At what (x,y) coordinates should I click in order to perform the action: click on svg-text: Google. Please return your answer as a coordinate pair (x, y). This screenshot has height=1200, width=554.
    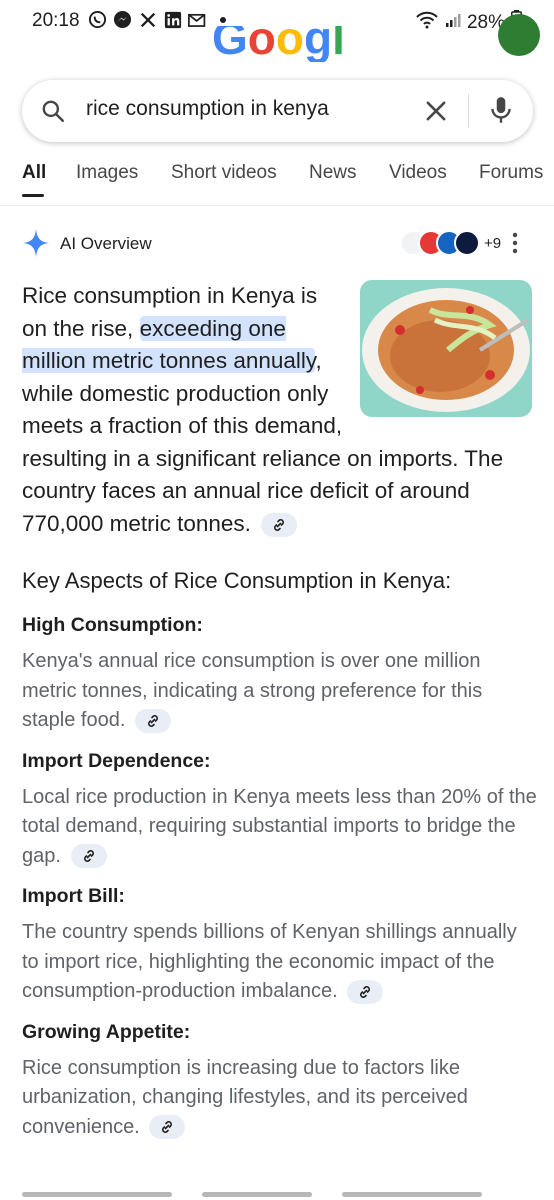
    Looking at the image, I should click on (277, 44).